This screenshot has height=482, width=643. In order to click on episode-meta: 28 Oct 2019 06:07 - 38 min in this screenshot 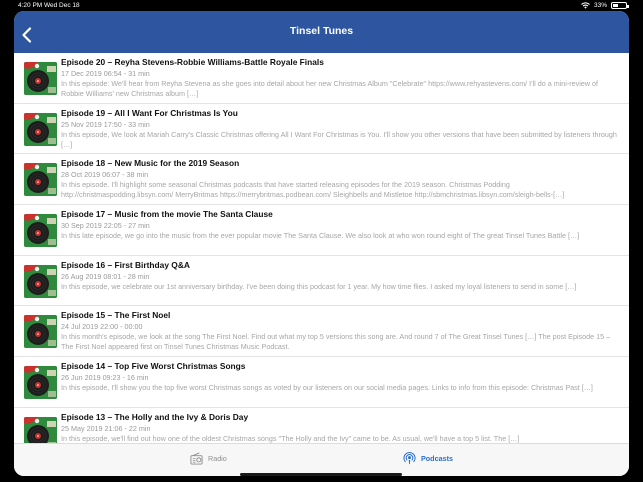, I will do `click(105, 175)`.